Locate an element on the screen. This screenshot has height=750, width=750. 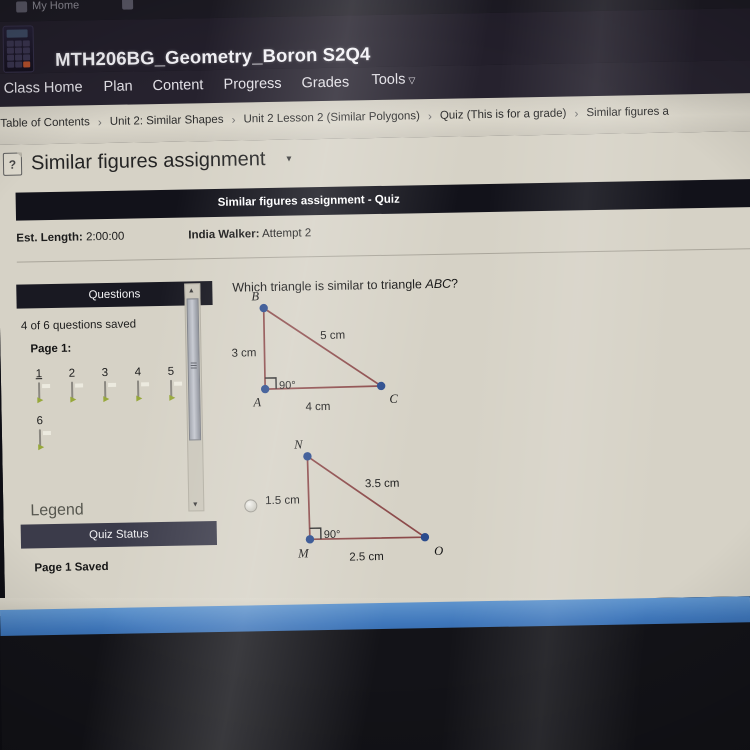
nav-item-tools-label: Tools is located at coordinates (388, 80).